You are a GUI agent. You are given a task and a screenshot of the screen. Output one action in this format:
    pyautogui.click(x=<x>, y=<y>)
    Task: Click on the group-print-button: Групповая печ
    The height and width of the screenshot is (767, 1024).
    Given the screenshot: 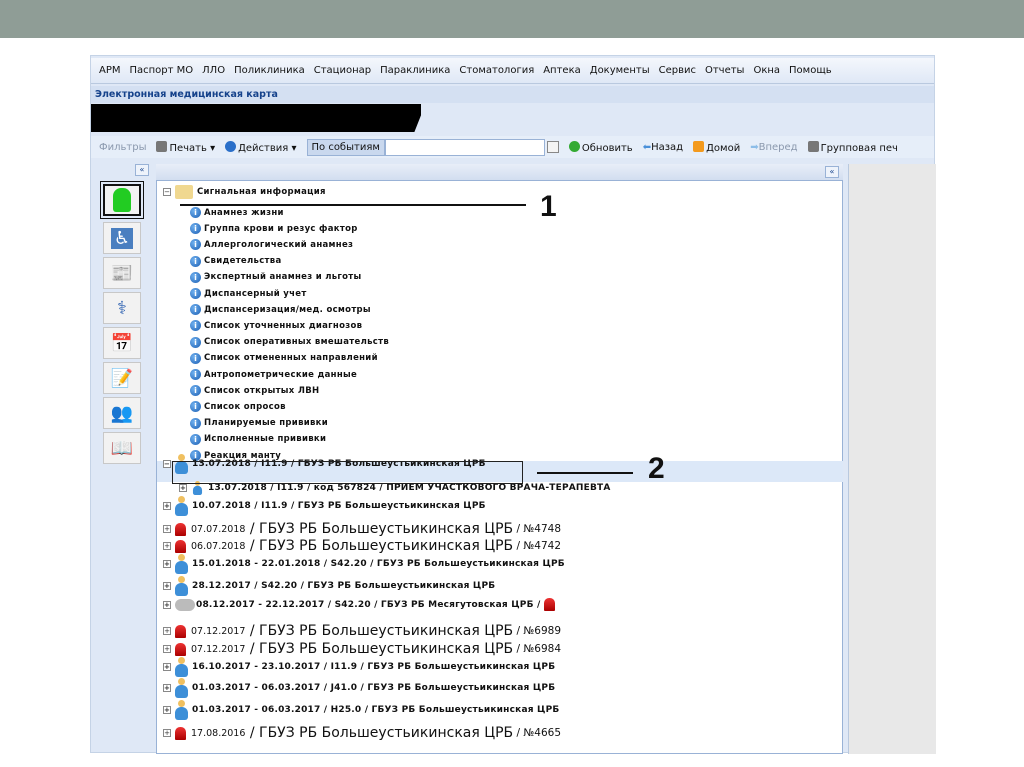 What is the action you would take?
    pyautogui.click(x=852, y=147)
    